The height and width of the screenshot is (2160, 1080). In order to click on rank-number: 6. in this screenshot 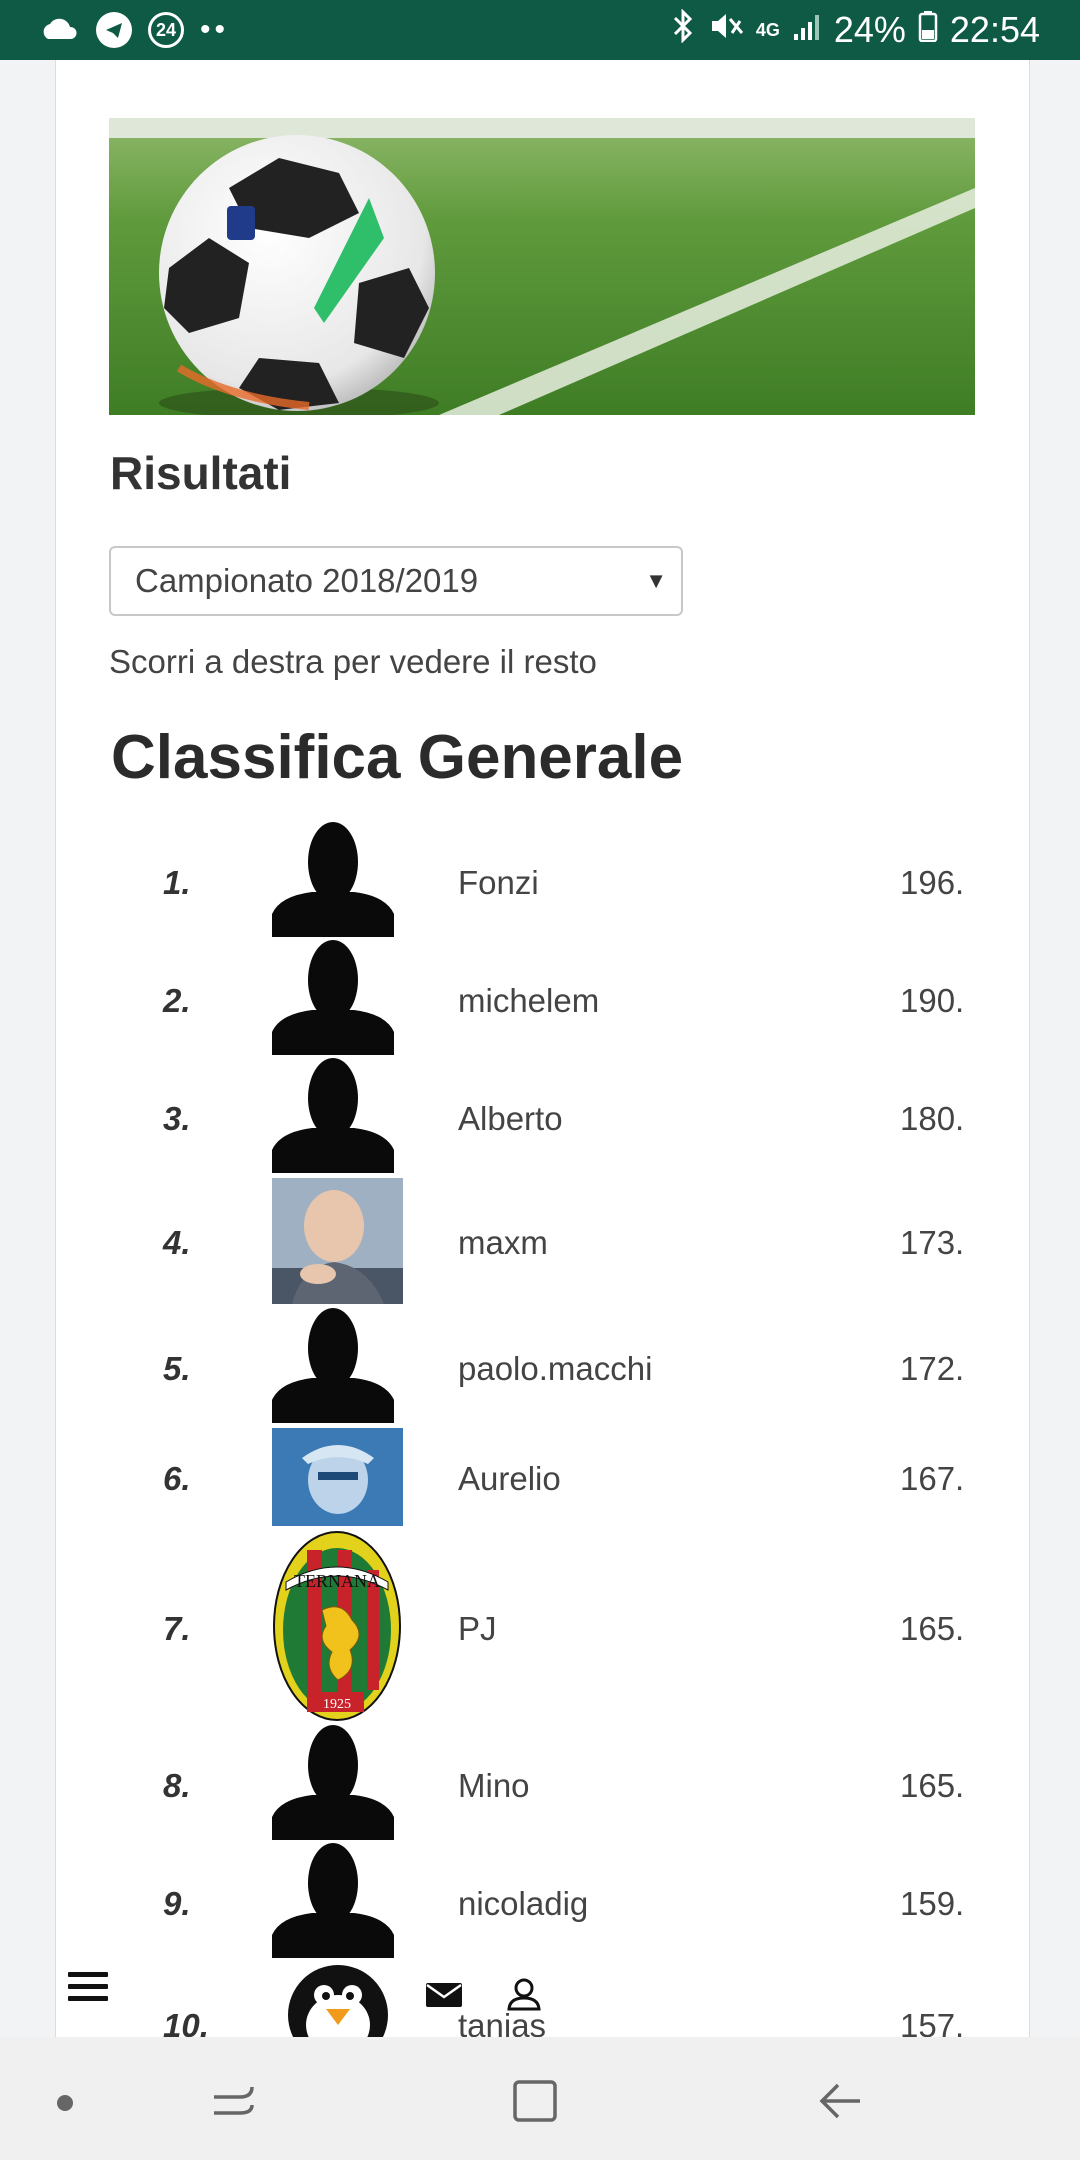, I will do `click(177, 1478)`.